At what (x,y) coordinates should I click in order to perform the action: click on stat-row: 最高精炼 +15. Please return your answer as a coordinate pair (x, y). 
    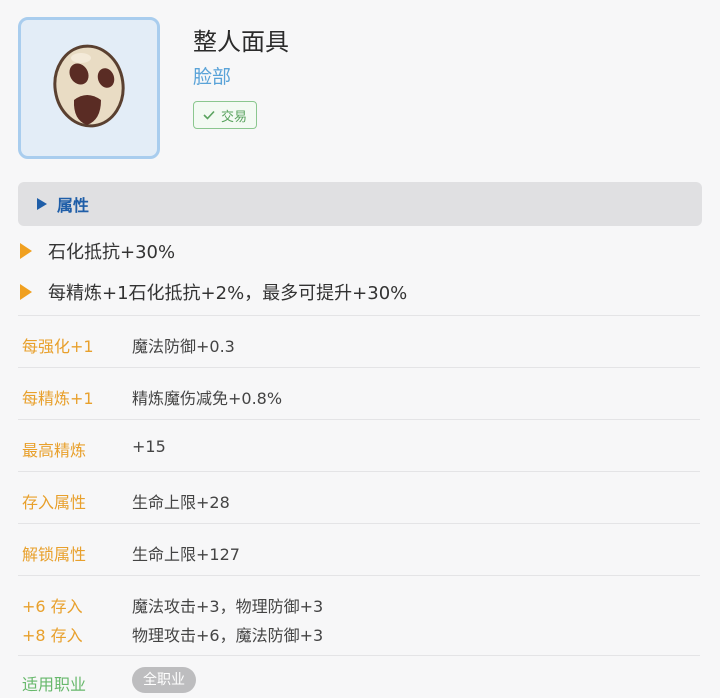
    Looking at the image, I should click on (359, 445).